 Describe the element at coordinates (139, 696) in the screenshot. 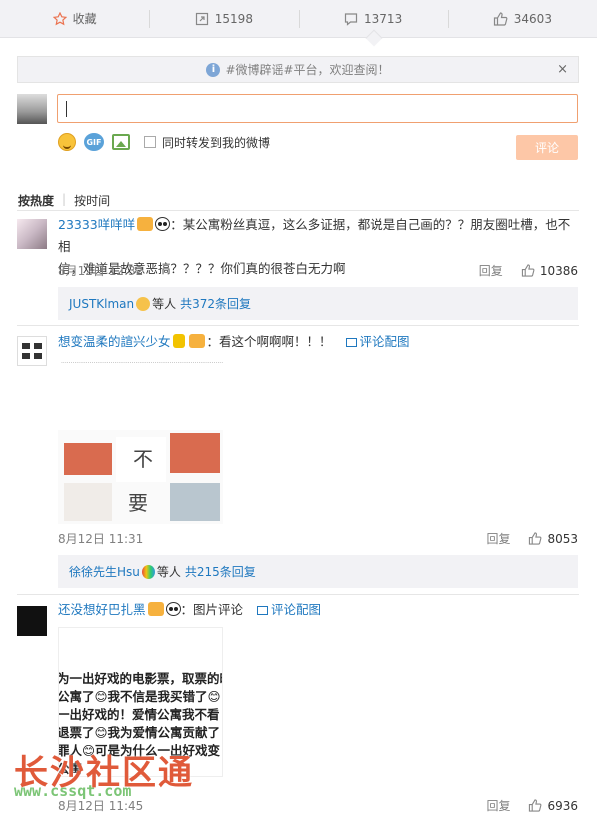

I see `image-text-line: 公寓了😊我不信是我买错了😊` at that location.